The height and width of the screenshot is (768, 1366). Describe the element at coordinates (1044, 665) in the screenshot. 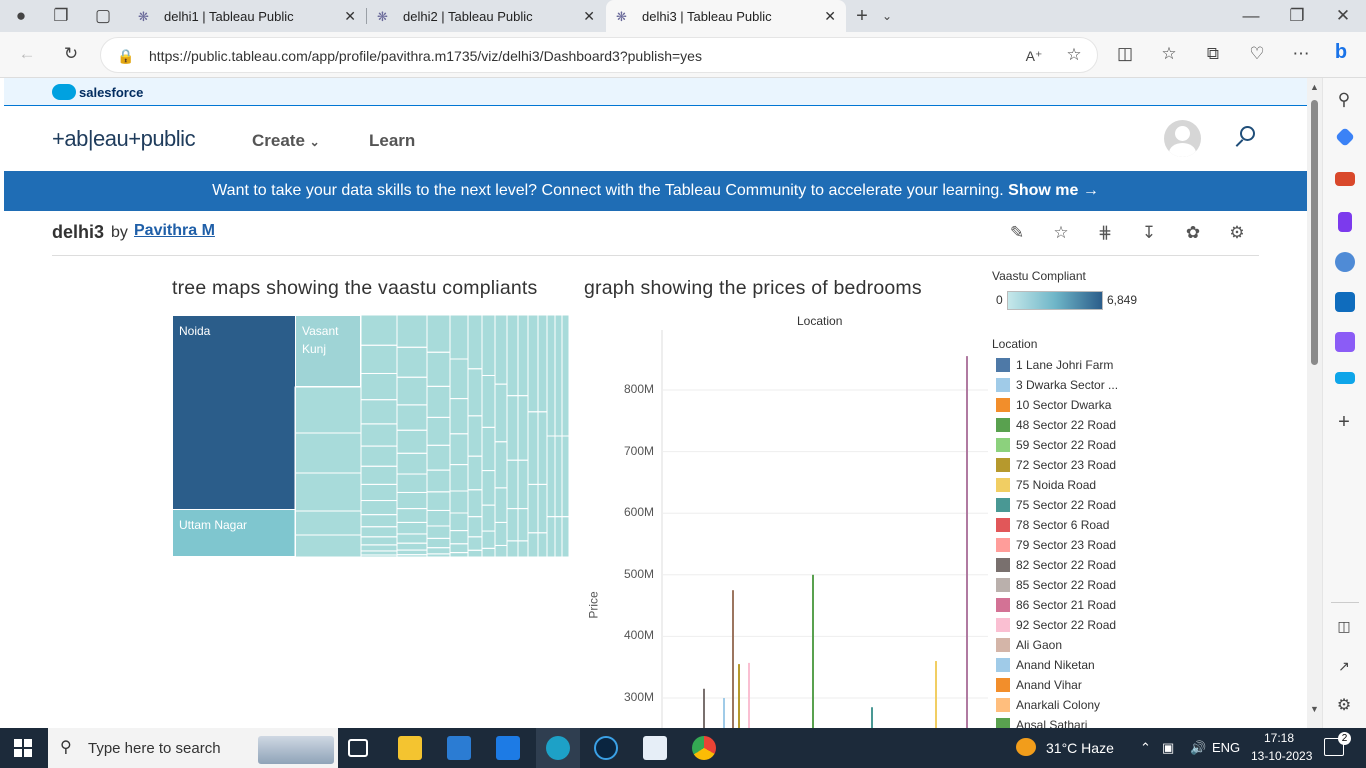

I see `legend-item: Anand Niketan` at that location.